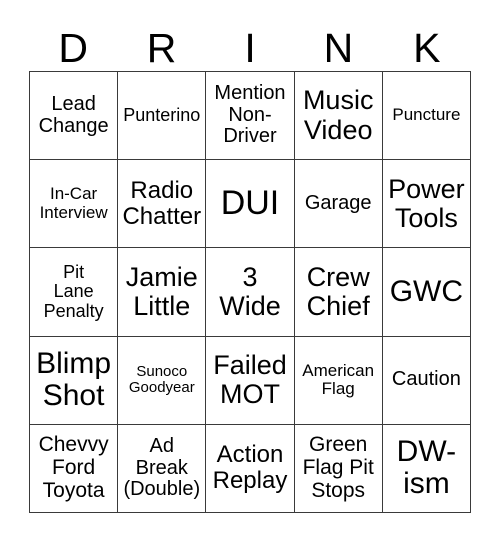  I want to click on bingo-cell-label: Action Replay, so click(250, 468).